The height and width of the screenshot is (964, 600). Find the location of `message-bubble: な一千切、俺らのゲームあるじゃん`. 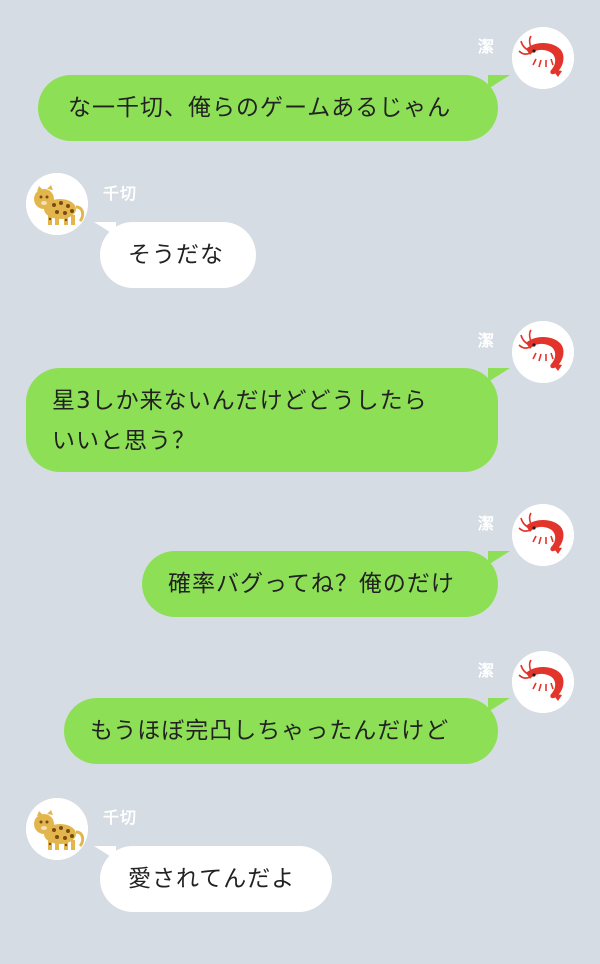

message-bubble: な一千切、俺らのゲームあるじゃん is located at coordinates (268, 108).